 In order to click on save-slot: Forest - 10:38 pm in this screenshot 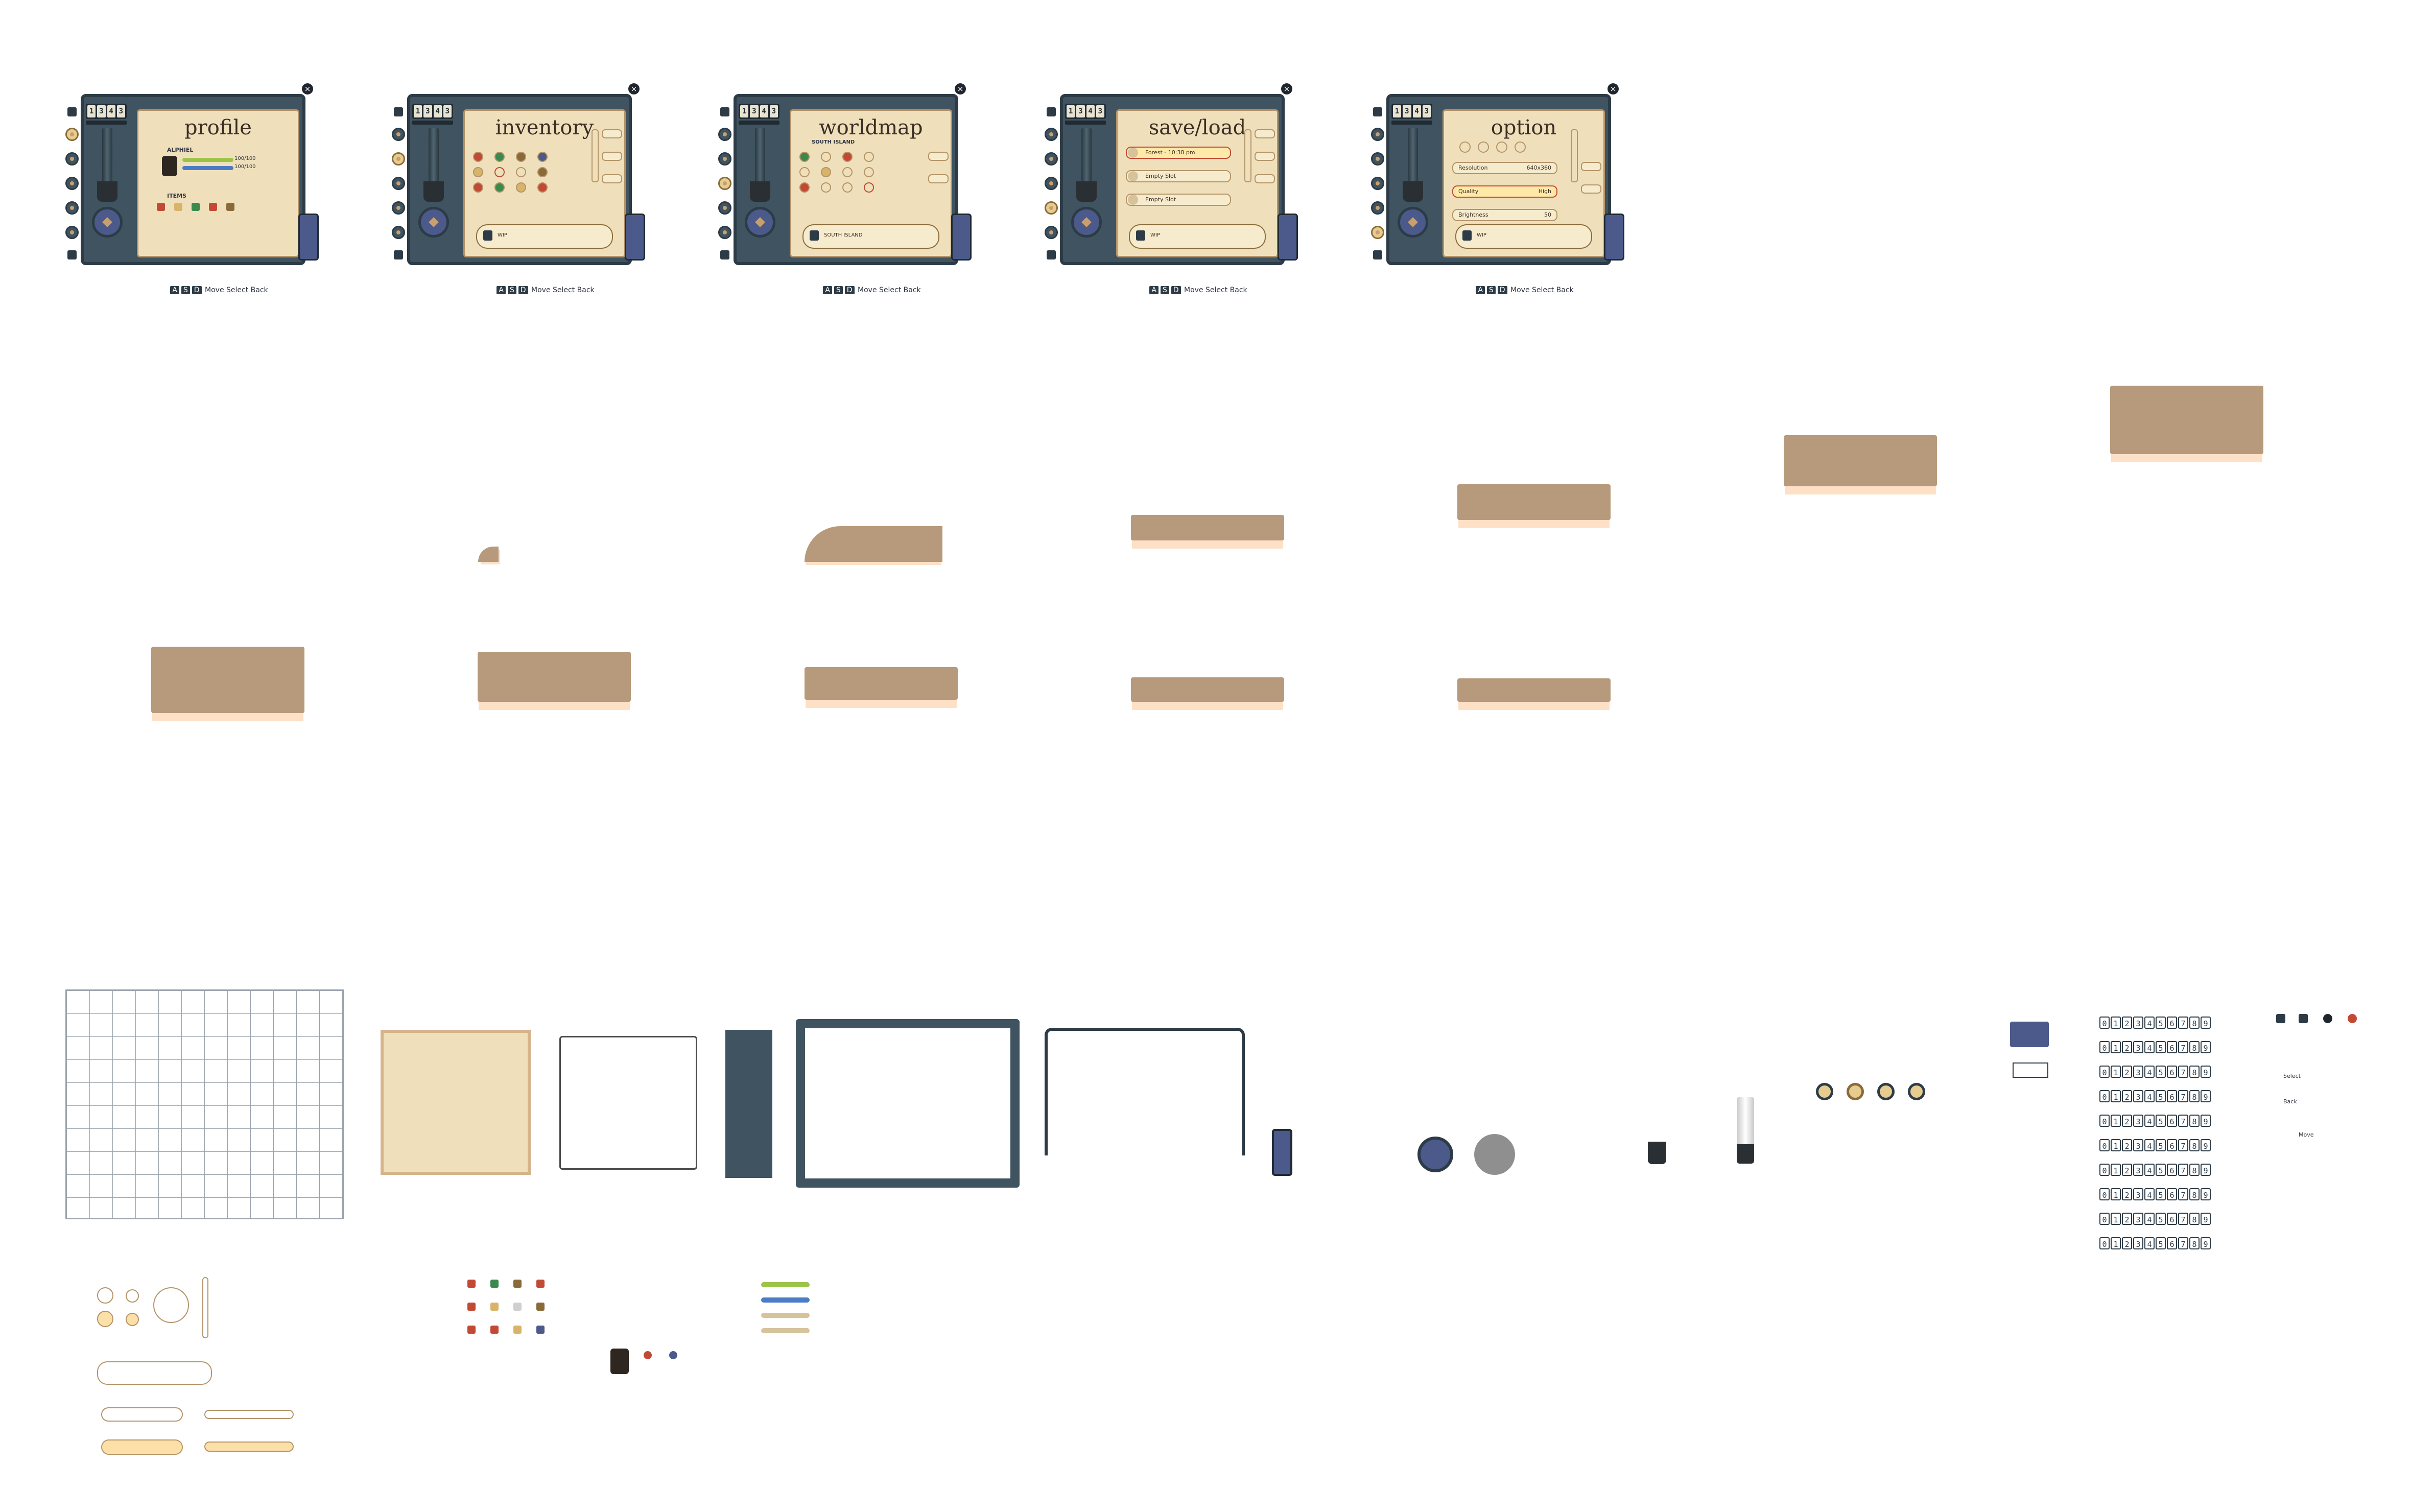, I will do `click(1178, 153)`.